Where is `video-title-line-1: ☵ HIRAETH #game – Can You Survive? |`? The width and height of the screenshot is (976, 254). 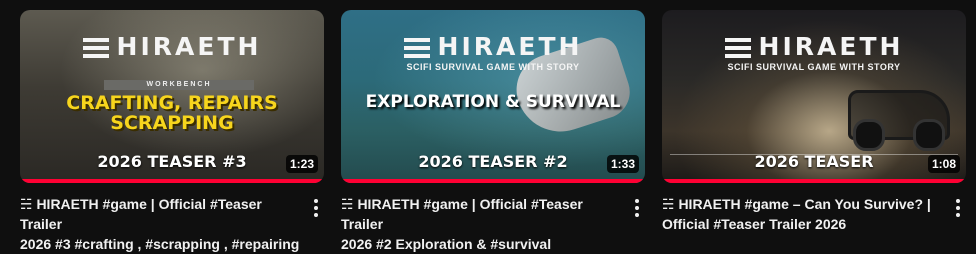 video-title-line-1: ☵ HIRAETH #game – Can You Survive? | is located at coordinates (796, 204).